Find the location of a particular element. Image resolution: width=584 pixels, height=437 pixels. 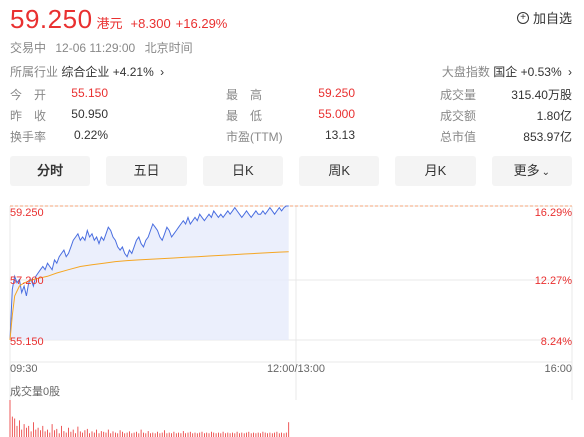

price-area is located at coordinates (149, 273).